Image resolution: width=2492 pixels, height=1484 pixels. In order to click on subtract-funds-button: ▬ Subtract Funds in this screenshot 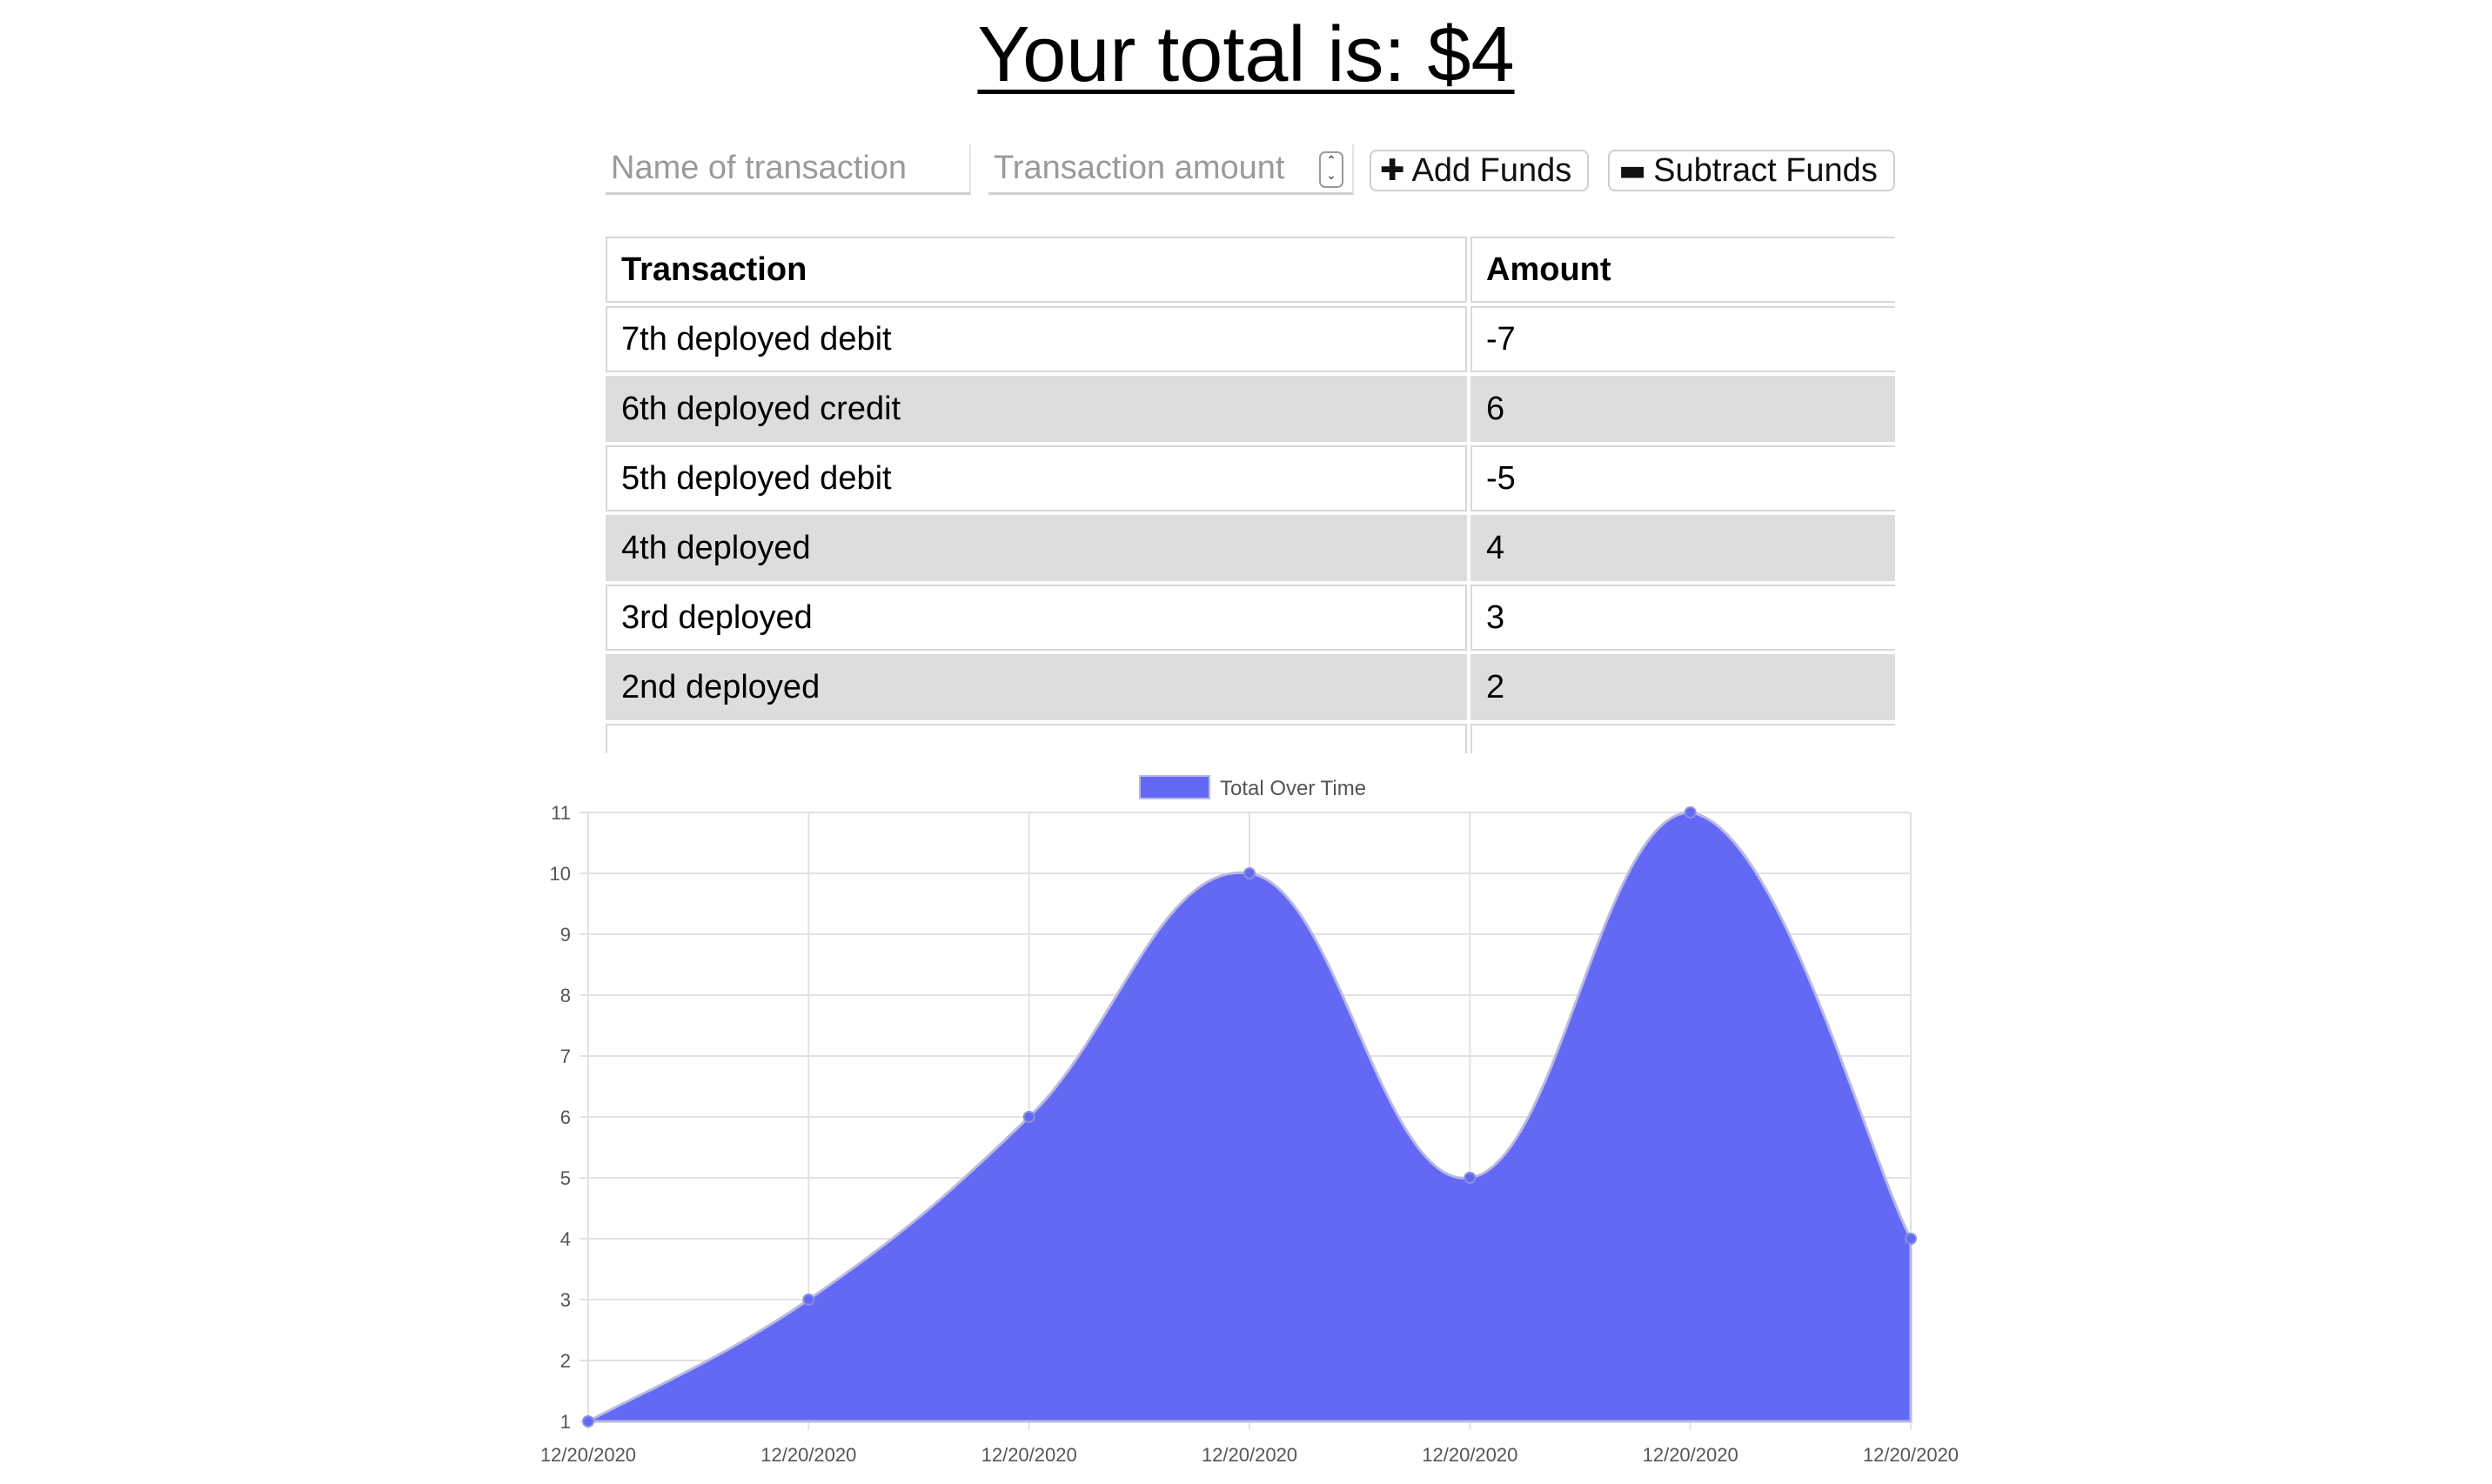, I will do `click(1751, 170)`.